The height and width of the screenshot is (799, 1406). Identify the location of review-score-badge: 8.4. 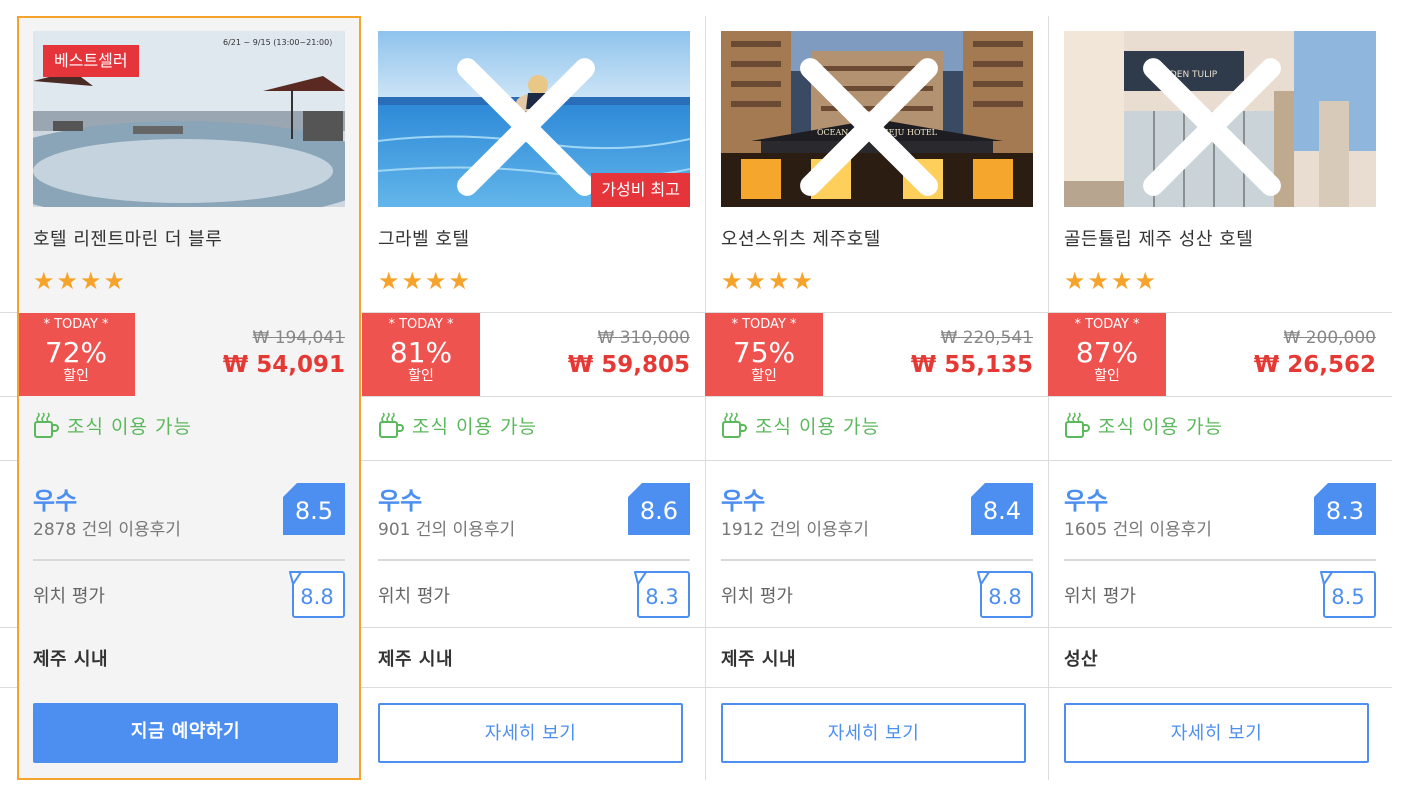
(1002, 509).